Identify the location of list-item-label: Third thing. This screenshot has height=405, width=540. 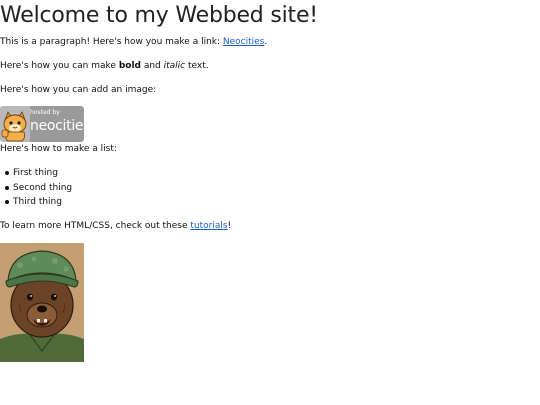
(37, 202).